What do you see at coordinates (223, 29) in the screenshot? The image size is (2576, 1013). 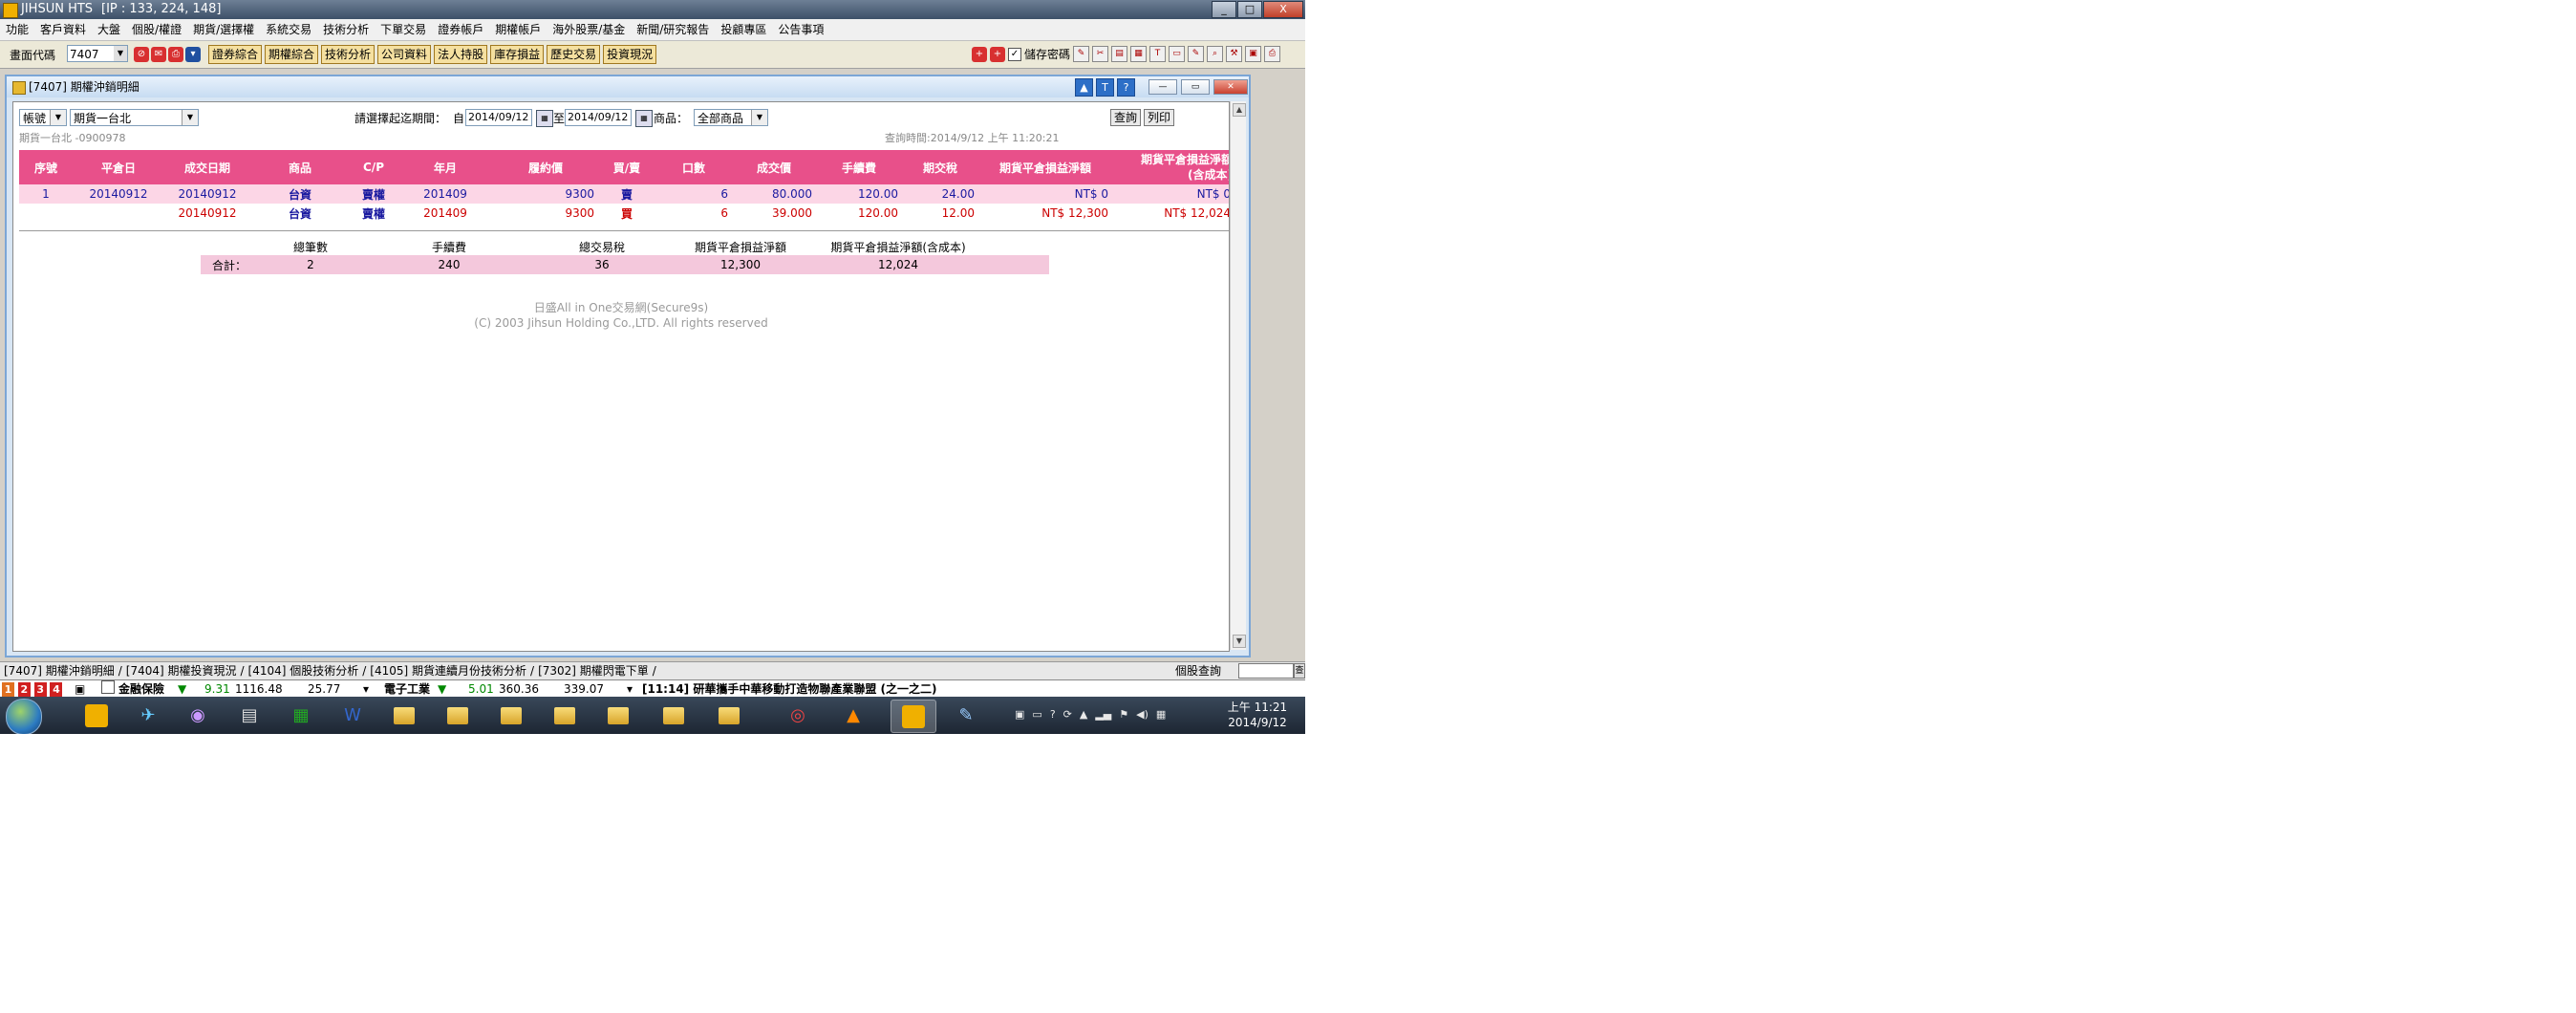 I see `menu-futures-options: 期貨/選擇權` at bounding box center [223, 29].